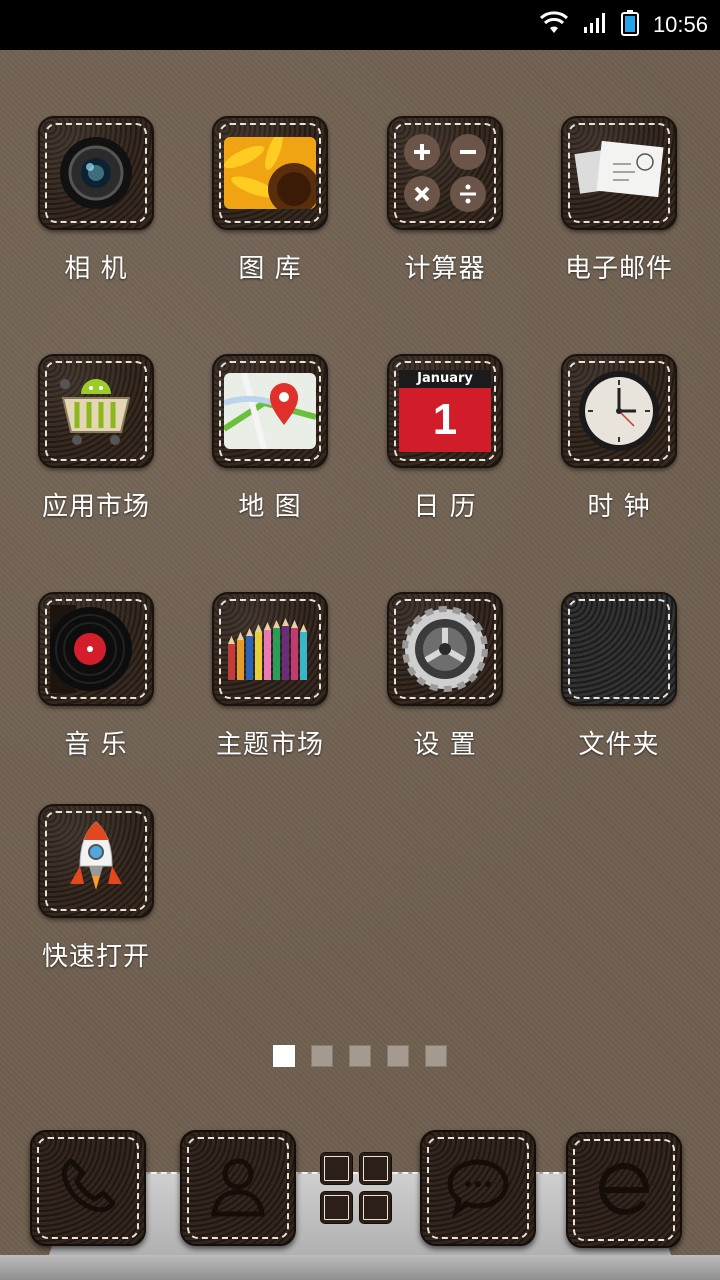  I want to click on app-clock: 时 钟, so click(619, 454).